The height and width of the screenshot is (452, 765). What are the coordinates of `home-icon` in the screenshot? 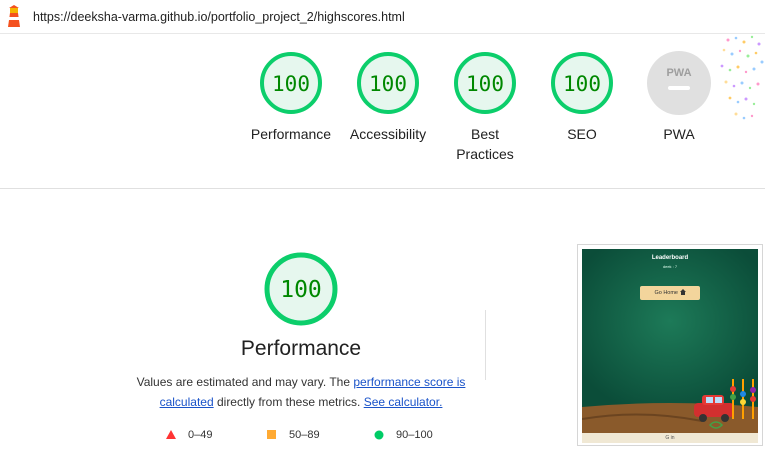 It's located at (682, 292).